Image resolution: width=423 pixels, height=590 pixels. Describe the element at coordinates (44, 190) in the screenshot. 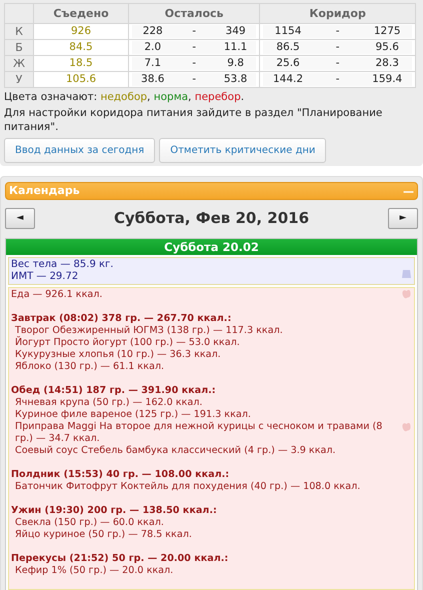

I see `panel-title: Календарь` at that location.